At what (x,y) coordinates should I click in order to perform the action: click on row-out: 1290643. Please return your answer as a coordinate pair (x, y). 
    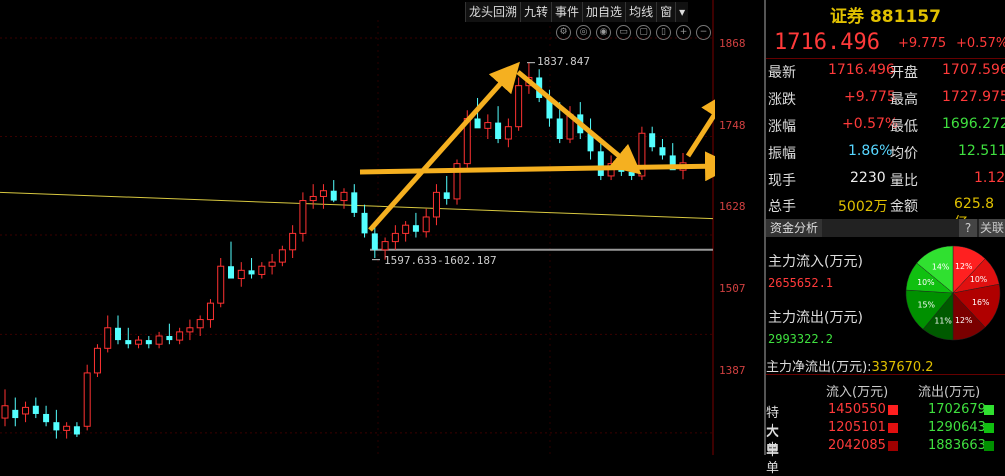
    Looking at the image, I should click on (957, 427).